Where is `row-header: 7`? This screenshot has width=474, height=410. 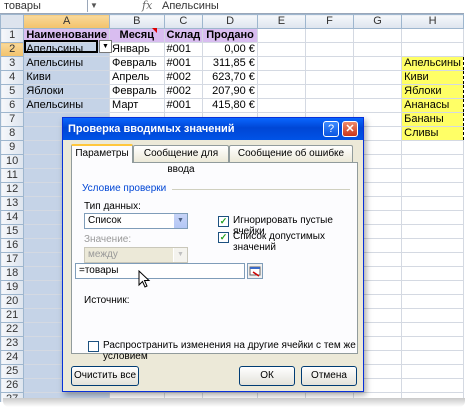
row-header: 7 is located at coordinates (12, 119).